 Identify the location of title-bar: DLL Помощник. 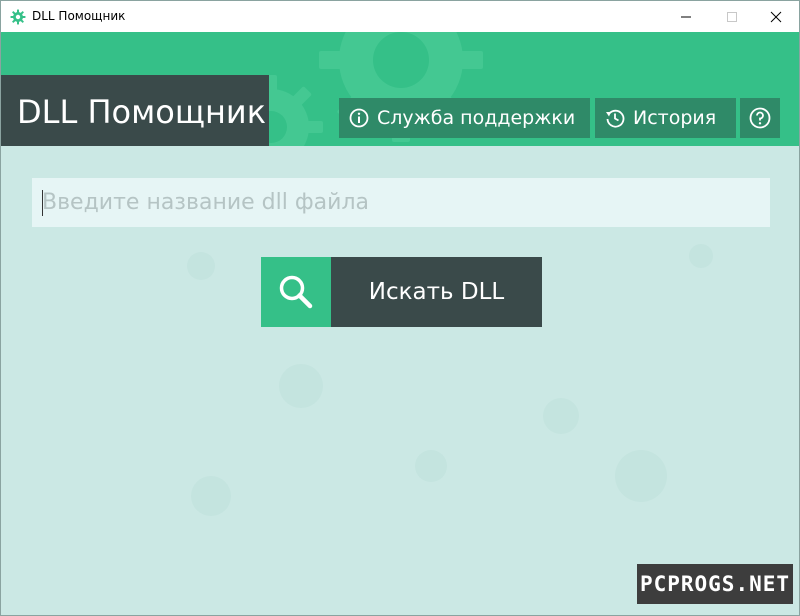
(400, 16).